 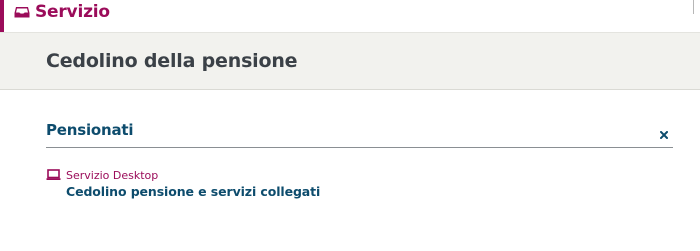 I want to click on left-accent-bar, so click(x=2, y=16).